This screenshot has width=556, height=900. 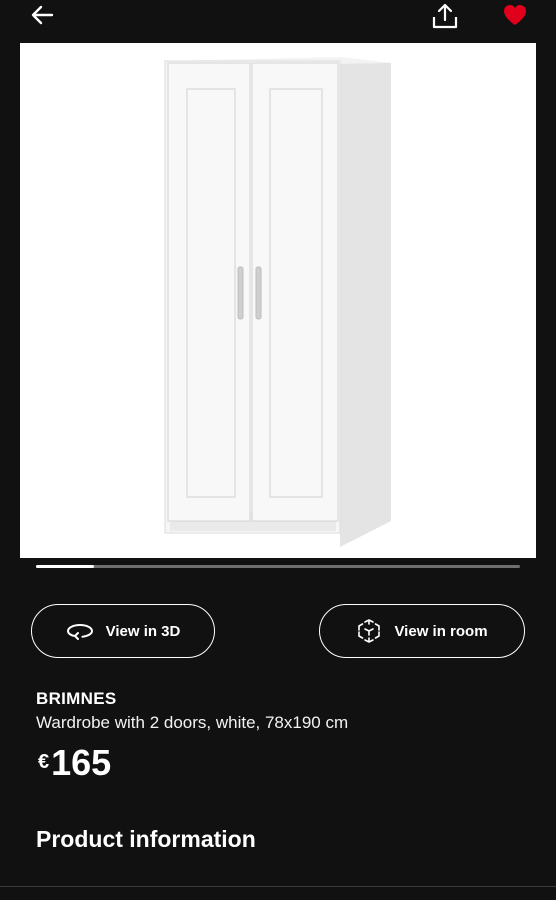 I want to click on gallery-progress, so click(x=278, y=566).